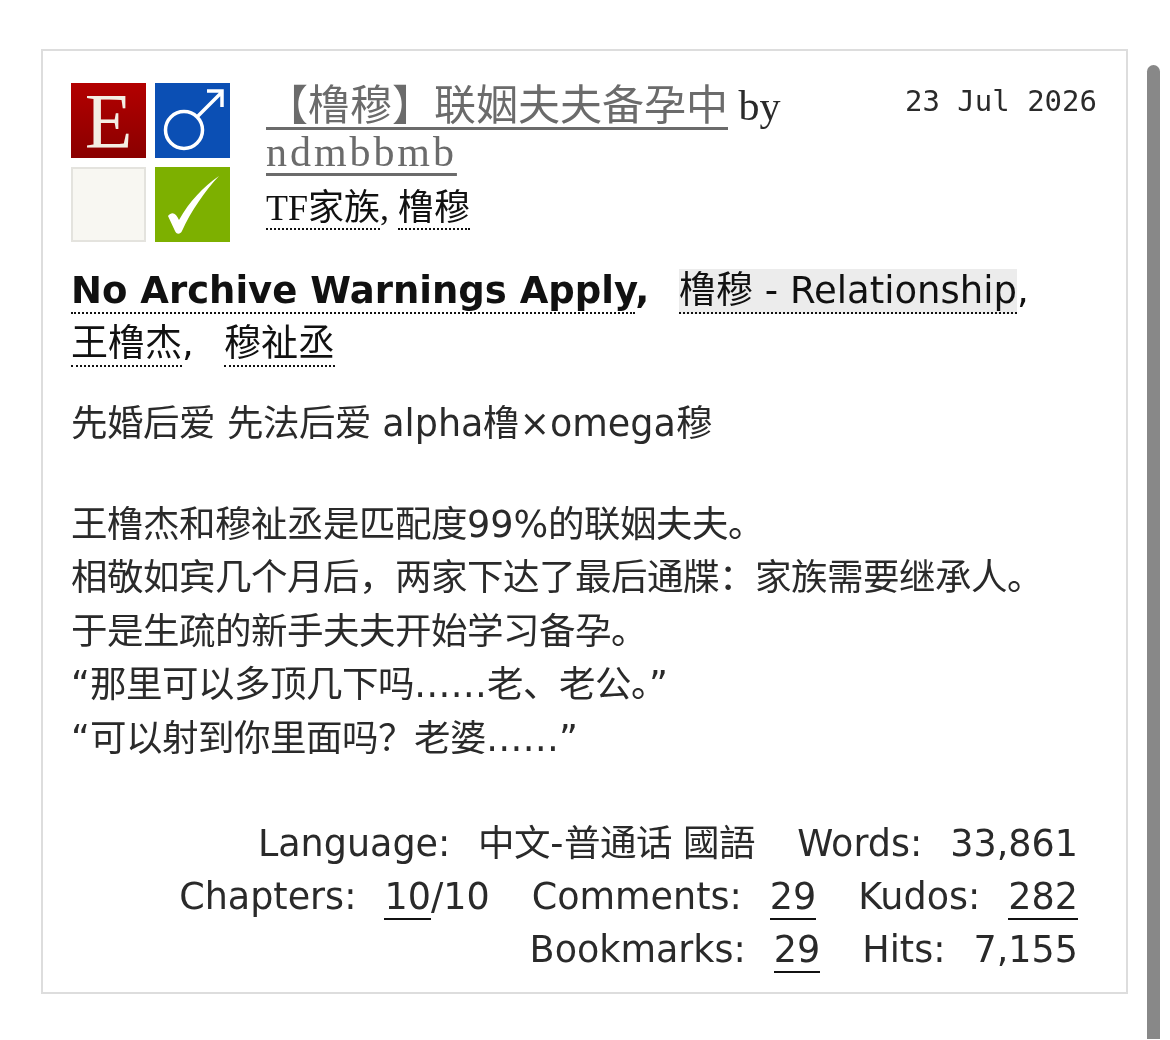 This screenshot has width=1170, height=1040. What do you see at coordinates (1043, 897) in the screenshot?
I see `stat-link: 282` at bounding box center [1043, 897].